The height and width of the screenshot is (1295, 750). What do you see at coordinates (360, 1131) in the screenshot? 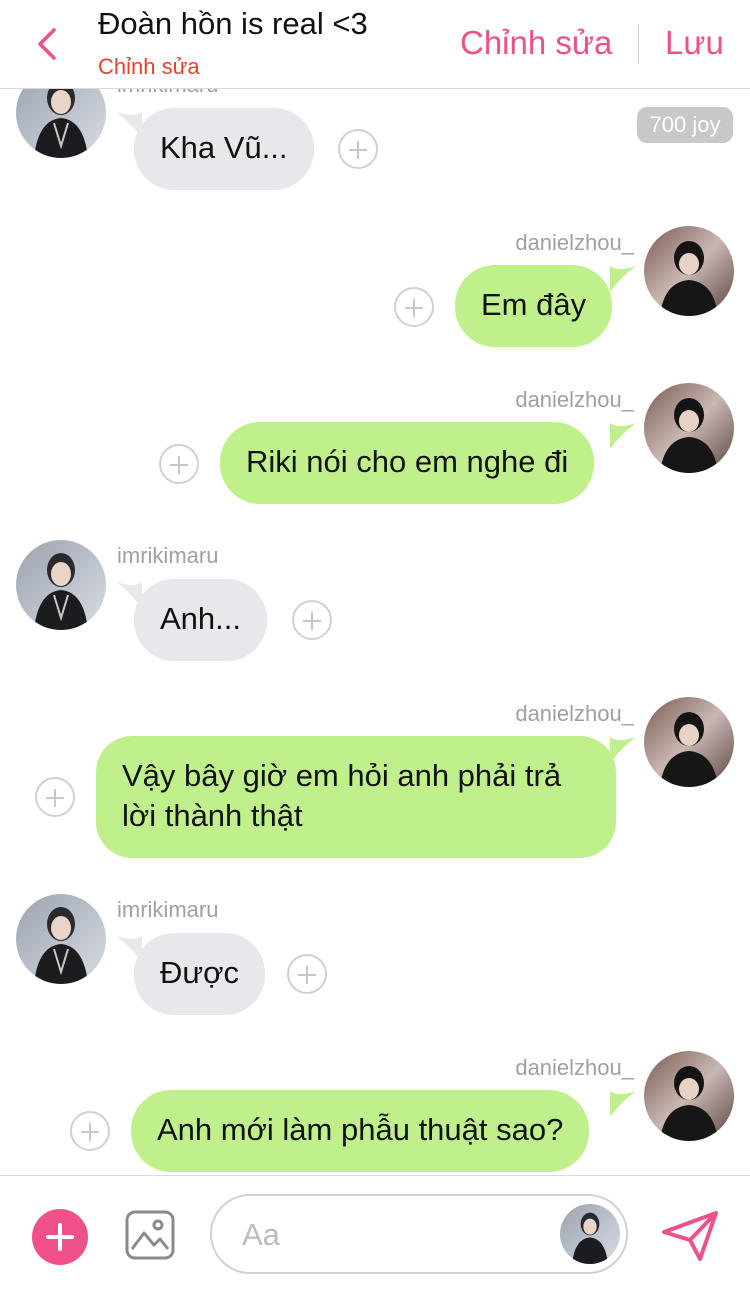
I see `message-bubble: Anh mới làm phẫu thuật sao?` at bounding box center [360, 1131].